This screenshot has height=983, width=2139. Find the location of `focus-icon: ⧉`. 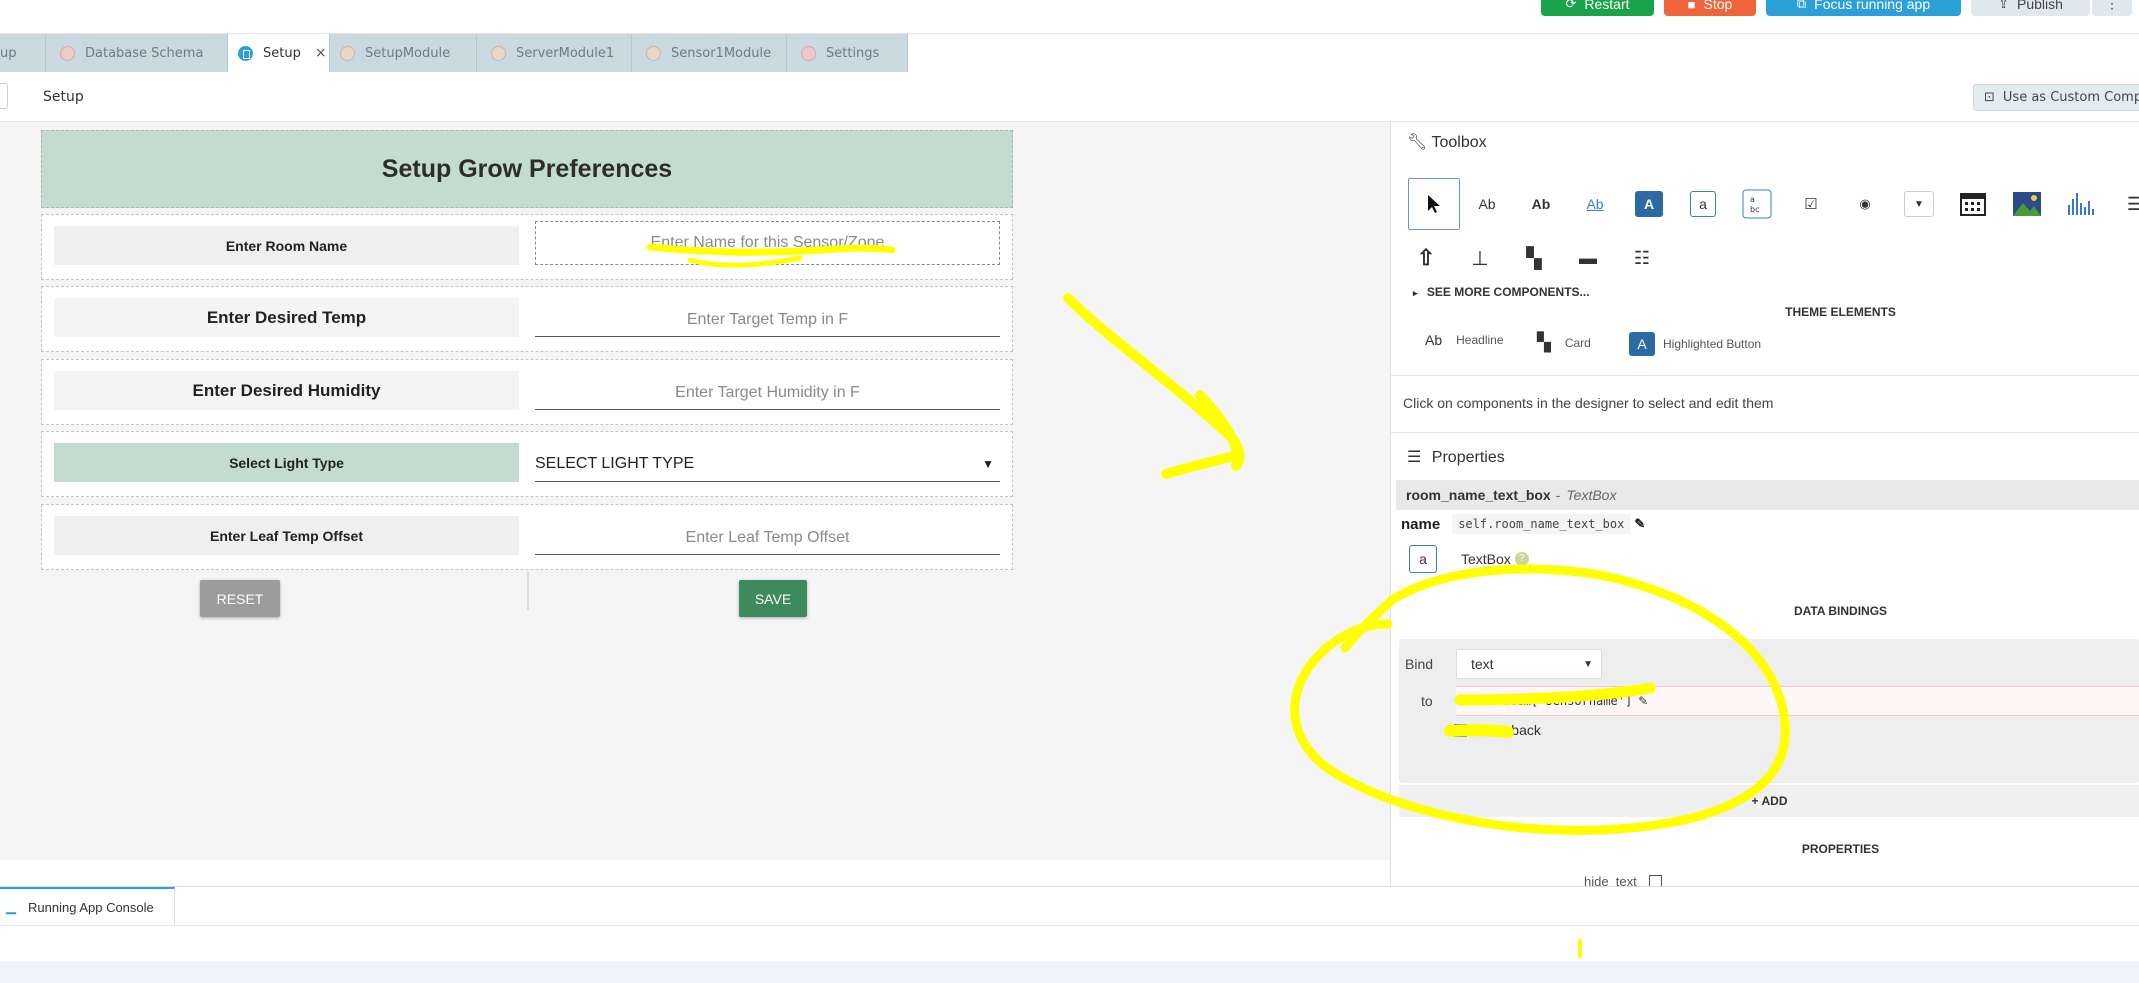

focus-icon: ⧉ is located at coordinates (1801, 5).